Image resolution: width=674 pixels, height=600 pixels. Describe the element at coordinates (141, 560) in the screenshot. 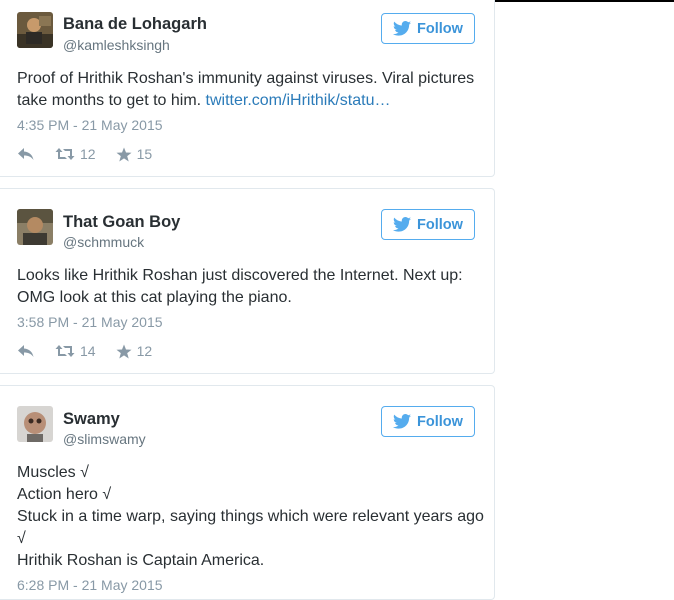

I see `tweet-text-line: Hrithik Roshan is Captain America.` at that location.